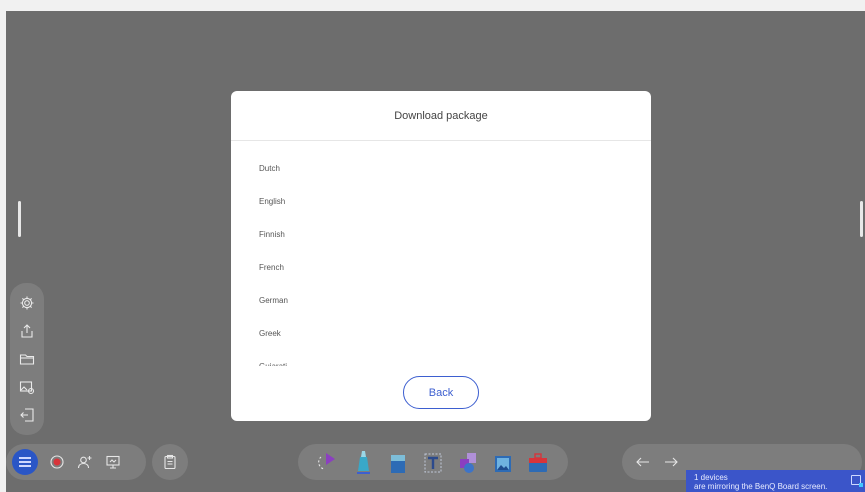 The height and width of the screenshot is (492, 865). What do you see at coordinates (441, 170) in the screenshot?
I see `list-item: Dutch` at bounding box center [441, 170].